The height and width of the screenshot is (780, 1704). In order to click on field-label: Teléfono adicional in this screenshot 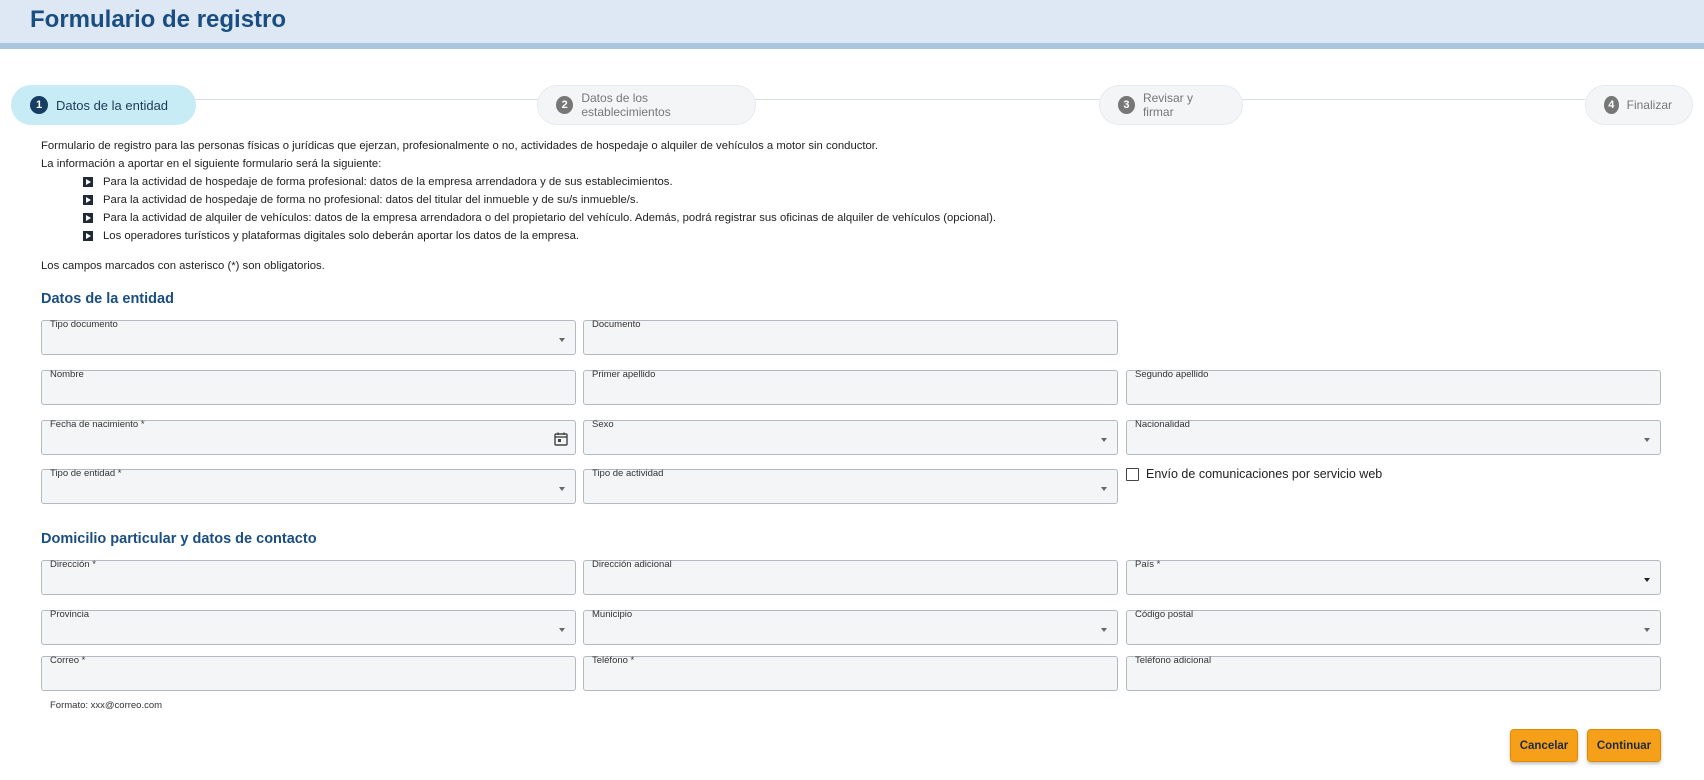, I will do `click(1173, 660)`.